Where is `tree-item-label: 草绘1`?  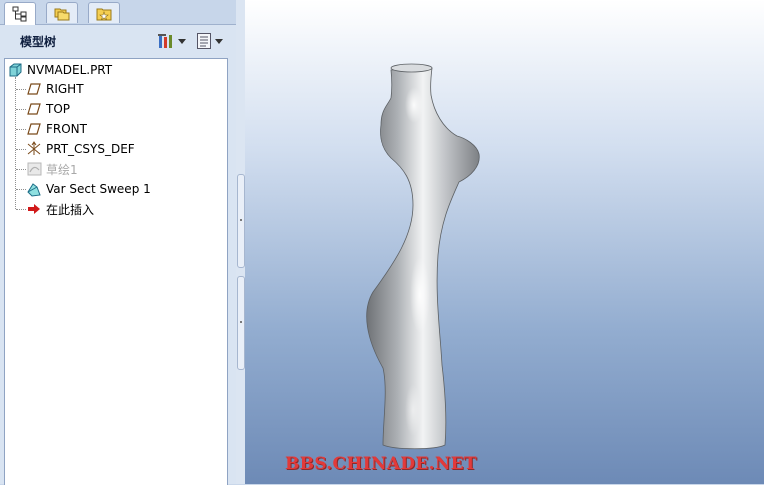
tree-item-label: 草绘1 is located at coordinates (62, 169).